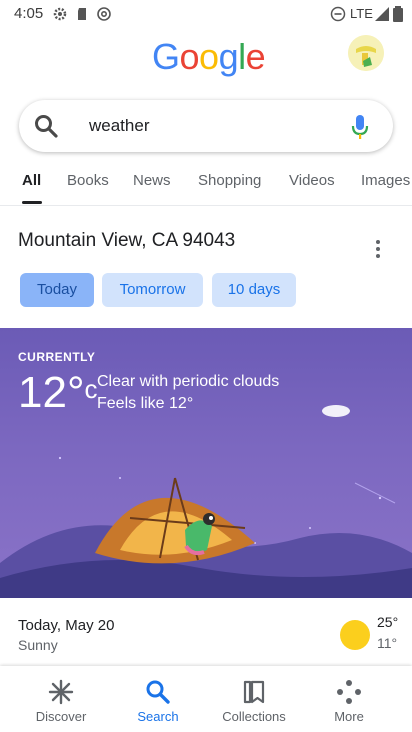  What do you see at coordinates (255, 56) in the screenshot?
I see `logo-letter: e` at bounding box center [255, 56].